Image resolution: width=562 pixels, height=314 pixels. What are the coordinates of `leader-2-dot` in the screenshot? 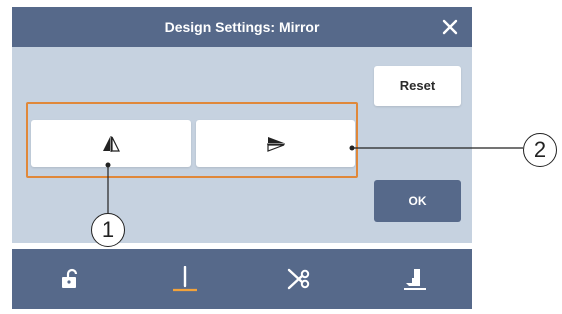 It's located at (352, 148).